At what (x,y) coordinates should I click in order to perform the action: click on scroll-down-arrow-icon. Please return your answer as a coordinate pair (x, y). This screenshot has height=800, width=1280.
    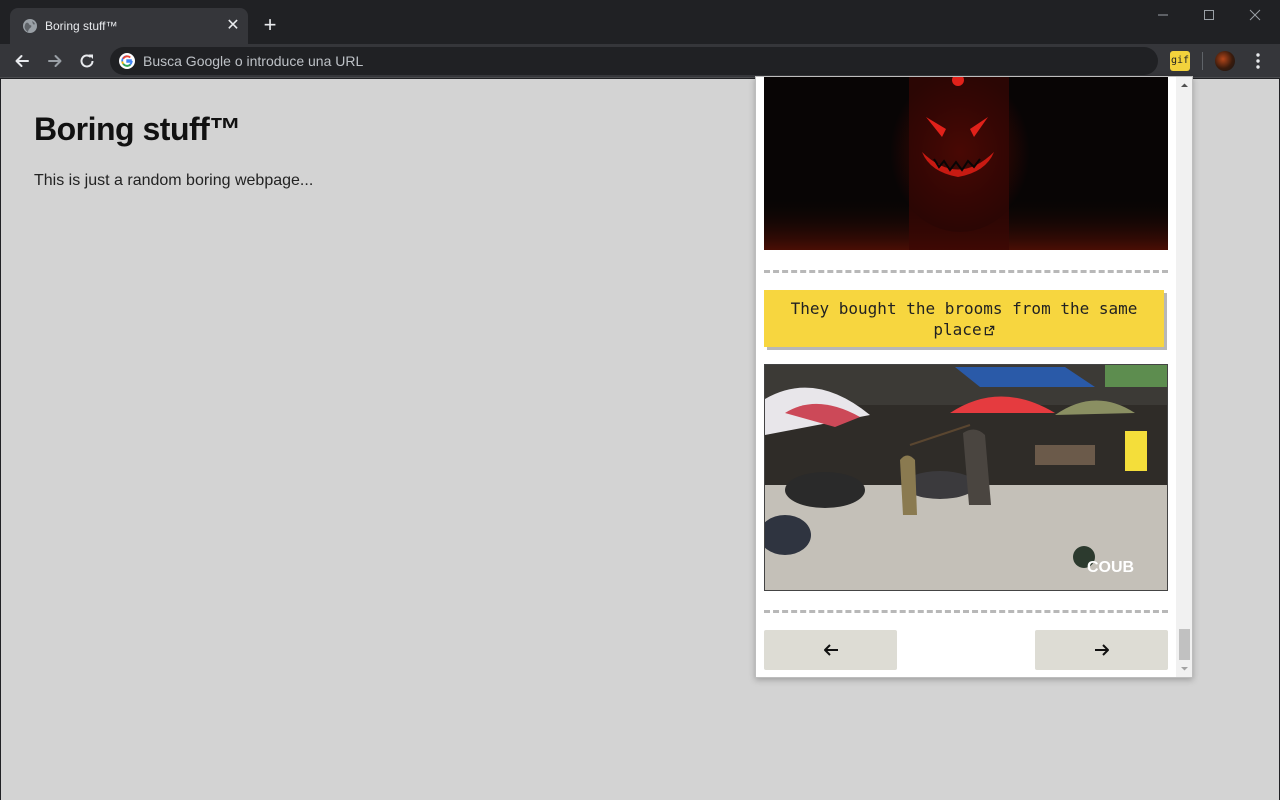
    Looking at the image, I should click on (1184, 668).